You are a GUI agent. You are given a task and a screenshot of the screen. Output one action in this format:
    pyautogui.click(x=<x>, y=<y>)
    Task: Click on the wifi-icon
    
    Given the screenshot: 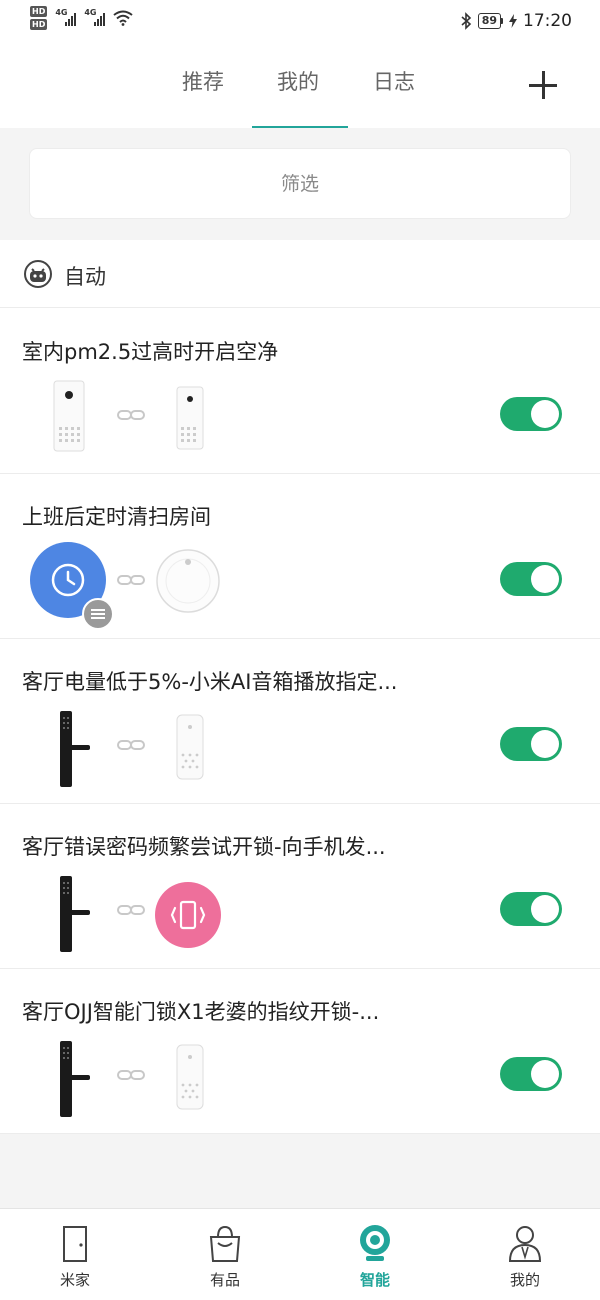 What is the action you would take?
    pyautogui.click(x=123, y=18)
    